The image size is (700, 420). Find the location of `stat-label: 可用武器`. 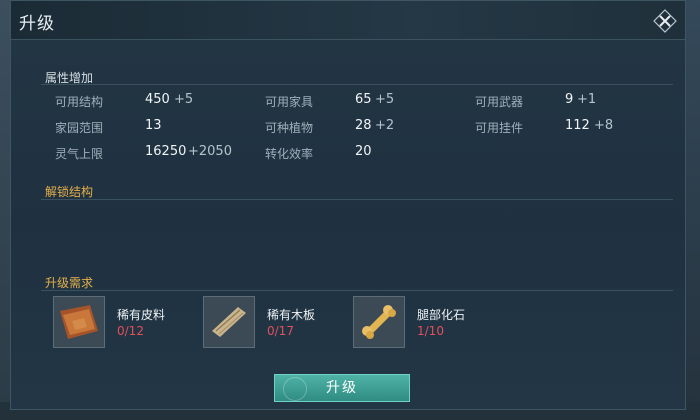

stat-label: 可用武器 is located at coordinates (499, 102).